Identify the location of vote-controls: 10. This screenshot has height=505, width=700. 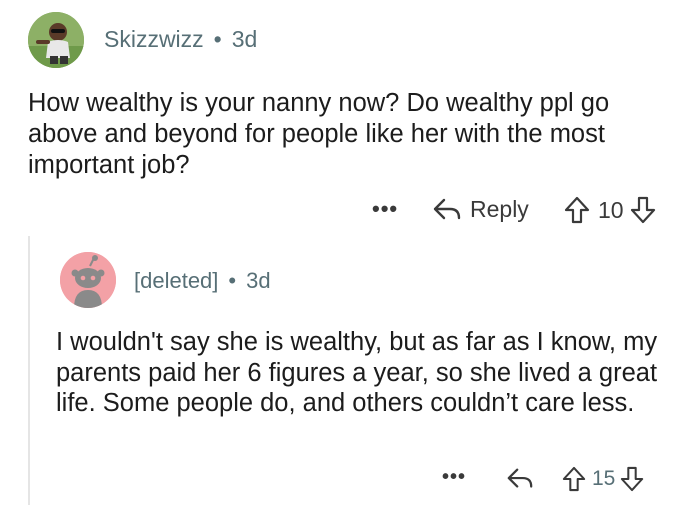
(610, 210).